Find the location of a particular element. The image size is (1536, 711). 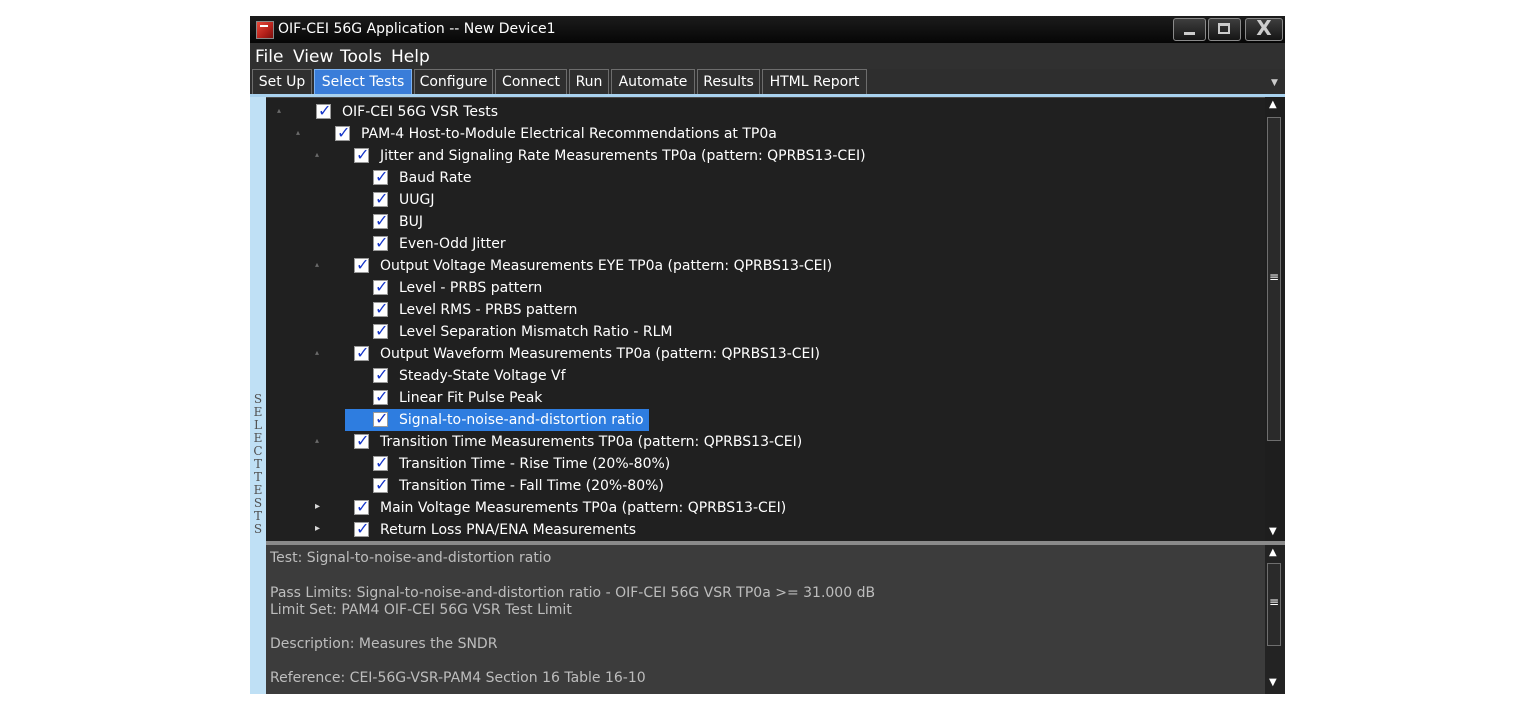

tab-results: Results is located at coordinates (728, 81).